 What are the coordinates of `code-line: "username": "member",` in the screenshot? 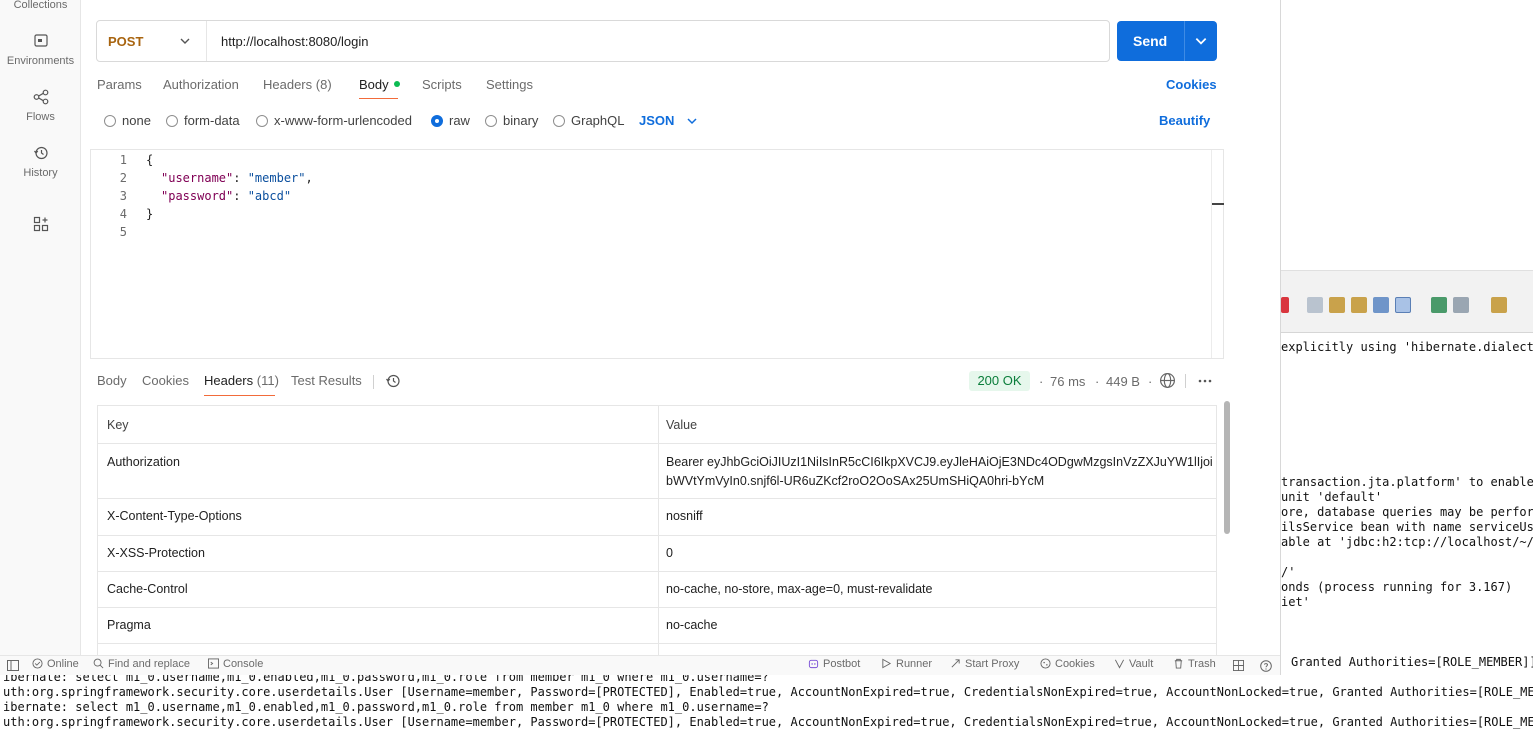 It's located at (237, 178).